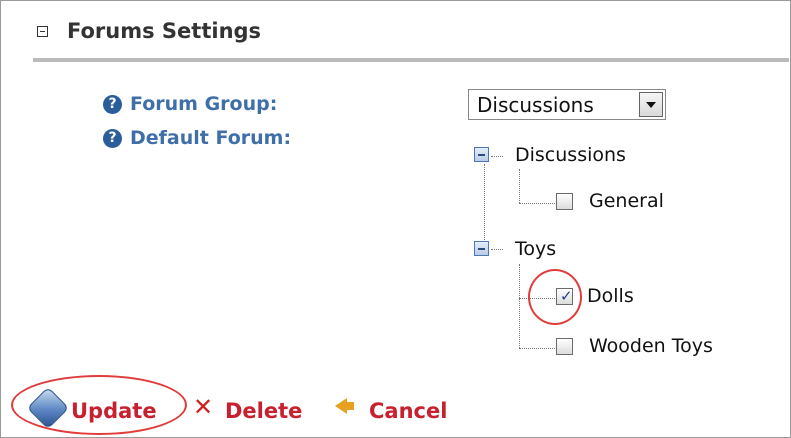  I want to click on section-title: Forums Settings, so click(164, 31).